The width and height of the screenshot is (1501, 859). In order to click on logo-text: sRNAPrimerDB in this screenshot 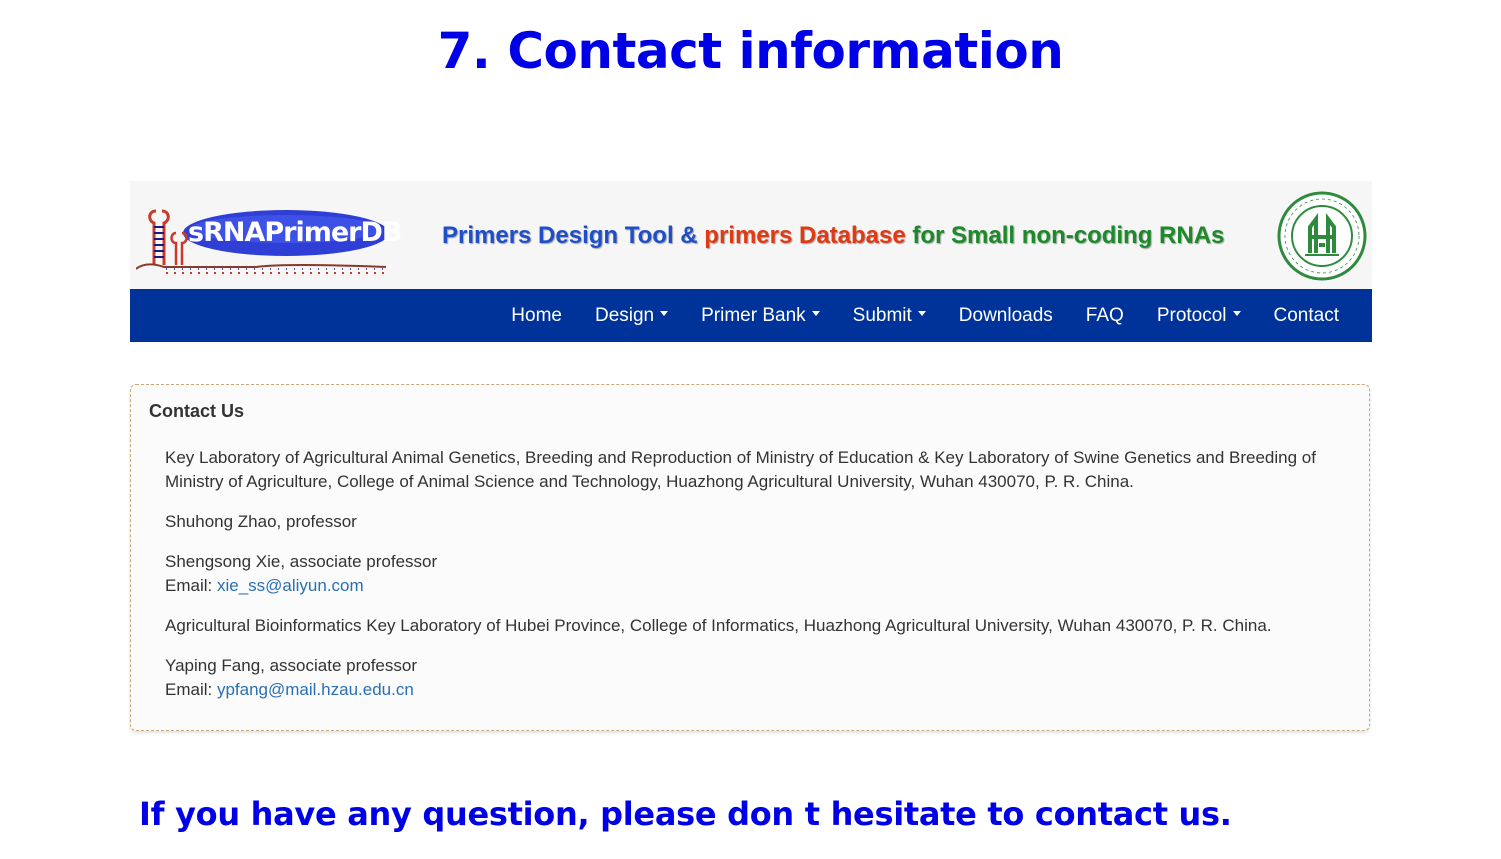, I will do `click(295, 232)`.